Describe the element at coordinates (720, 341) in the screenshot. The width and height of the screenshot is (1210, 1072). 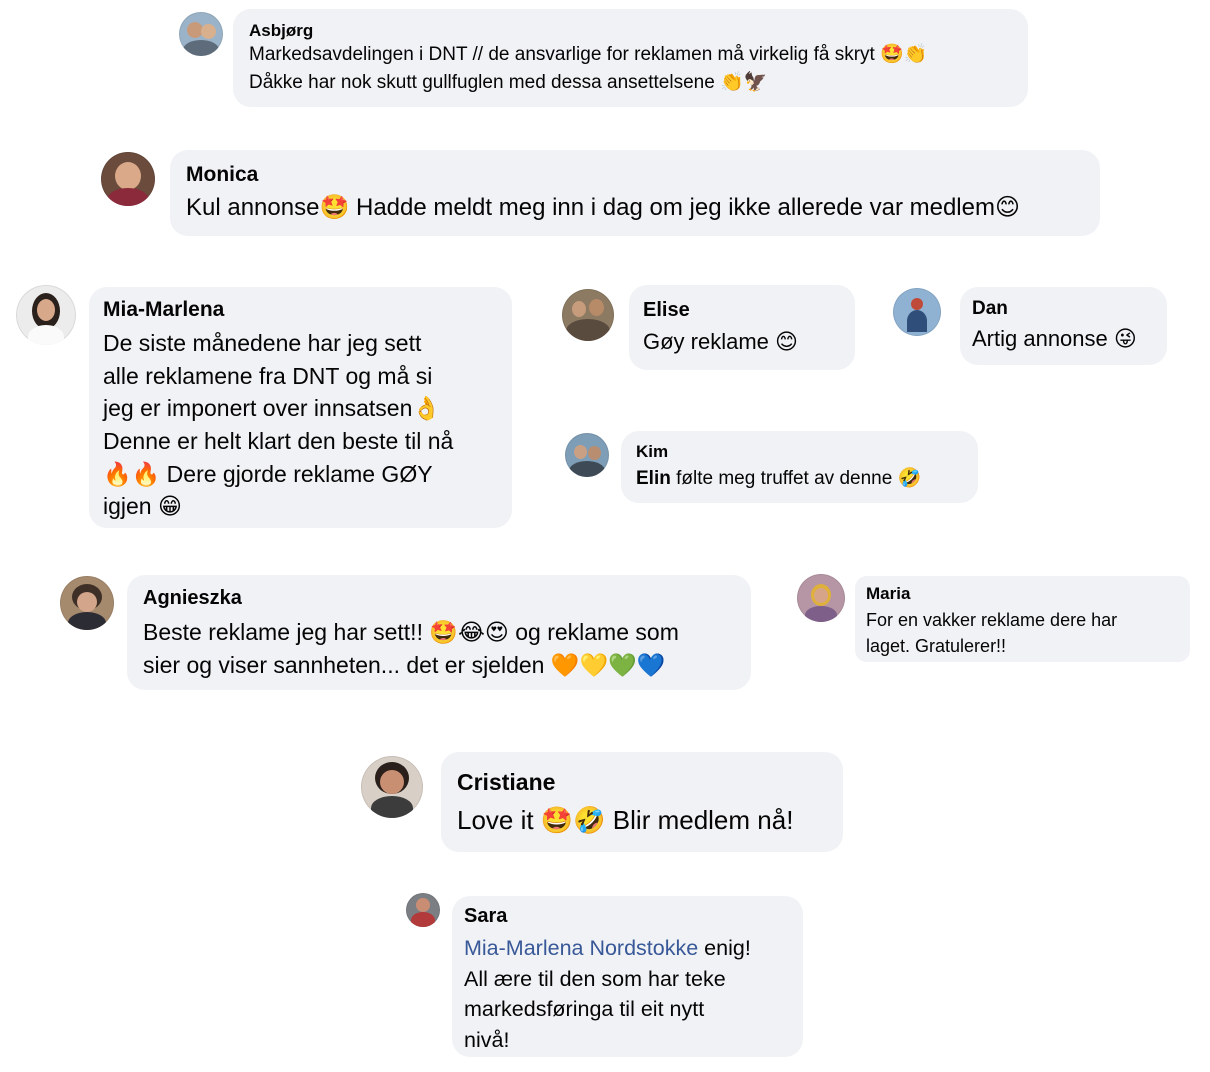
I see `comment-text: Gøy reklame 😊` at that location.